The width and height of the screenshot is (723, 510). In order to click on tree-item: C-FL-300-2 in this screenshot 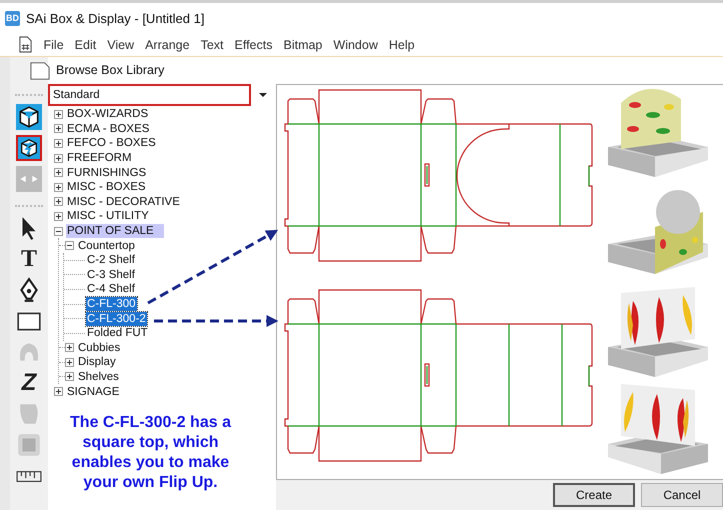, I will do `click(116, 319)`.